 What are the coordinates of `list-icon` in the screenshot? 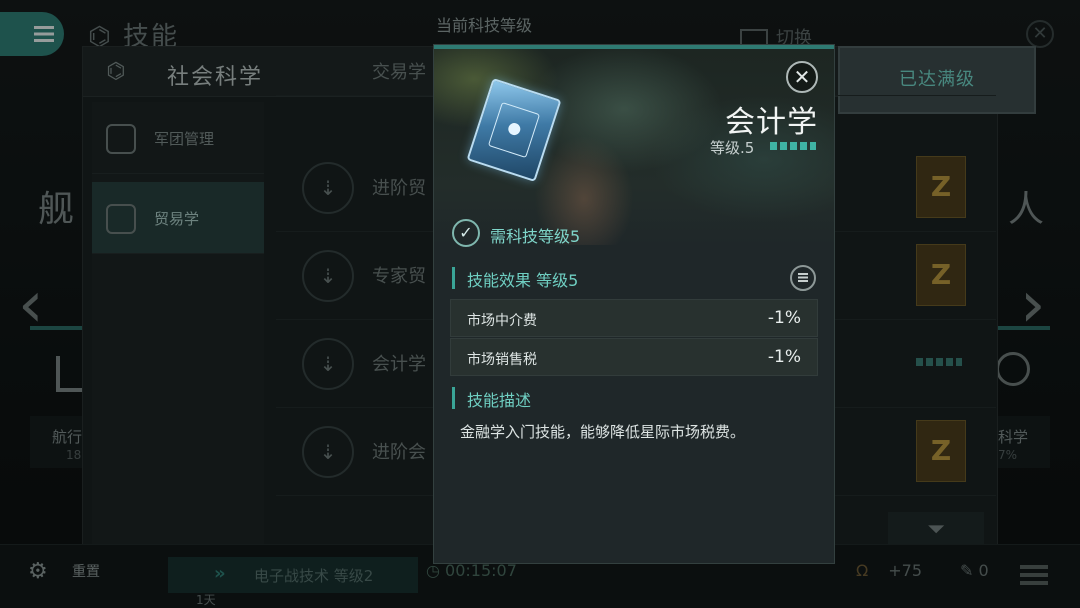 It's located at (803, 278).